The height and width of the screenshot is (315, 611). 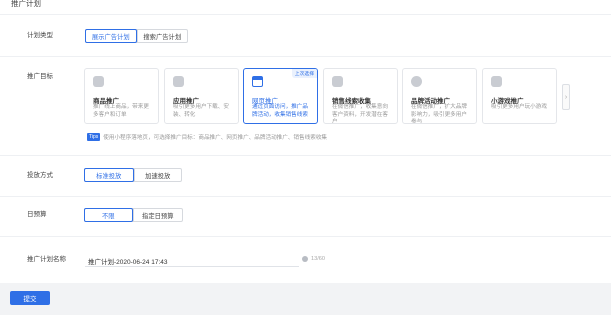 What do you see at coordinates (519, 107) in the screenshot?
I see `card-desc: 吸引更多用户玩小游戏` at bounding box center [519, 107].